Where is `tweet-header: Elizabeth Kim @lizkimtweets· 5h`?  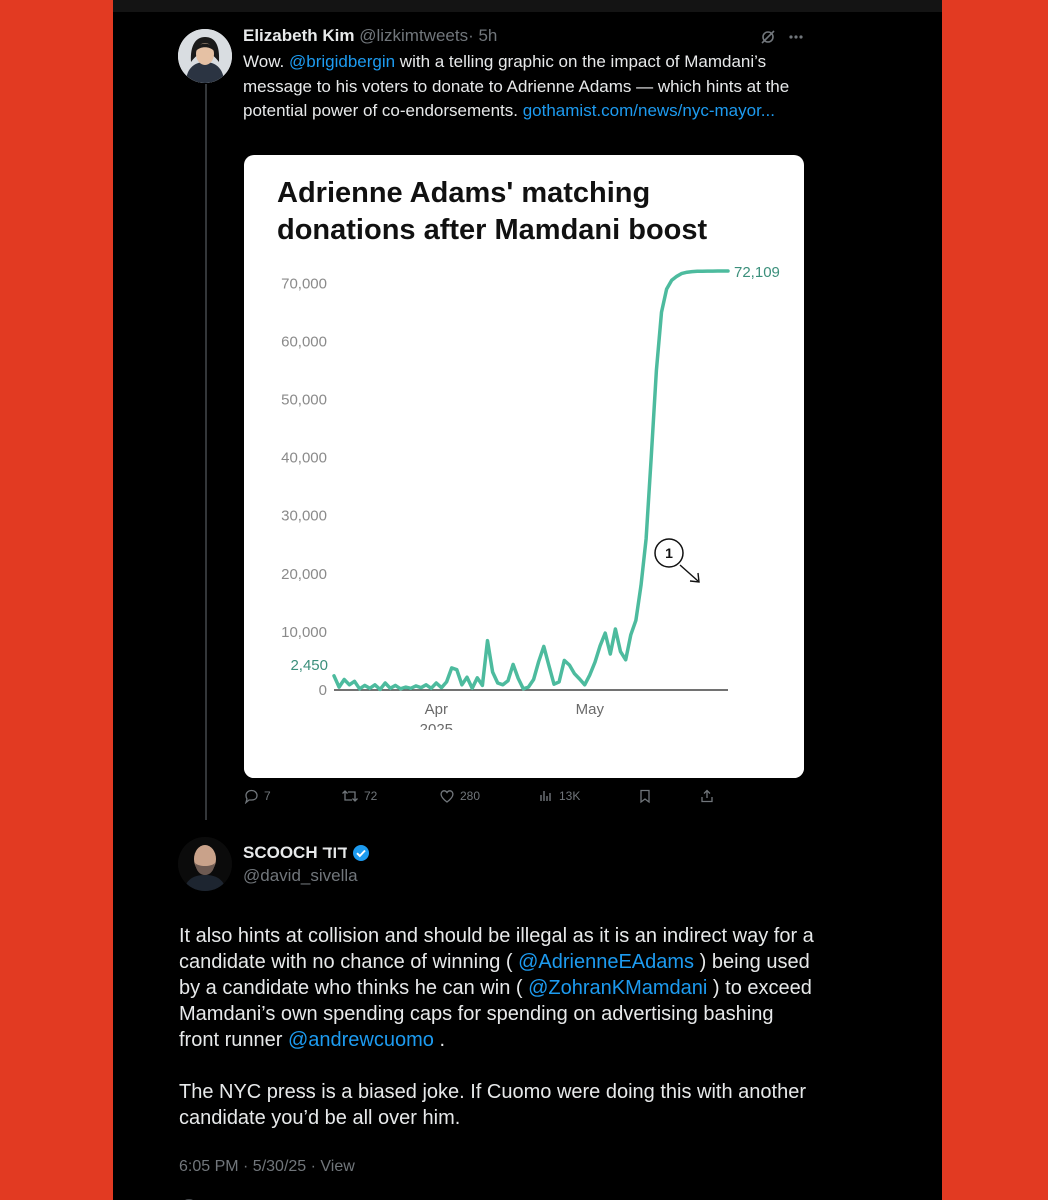
tweet-header: Elizabeth Kim @lizkimtweets· 5h is located at coordinates (370, 38).